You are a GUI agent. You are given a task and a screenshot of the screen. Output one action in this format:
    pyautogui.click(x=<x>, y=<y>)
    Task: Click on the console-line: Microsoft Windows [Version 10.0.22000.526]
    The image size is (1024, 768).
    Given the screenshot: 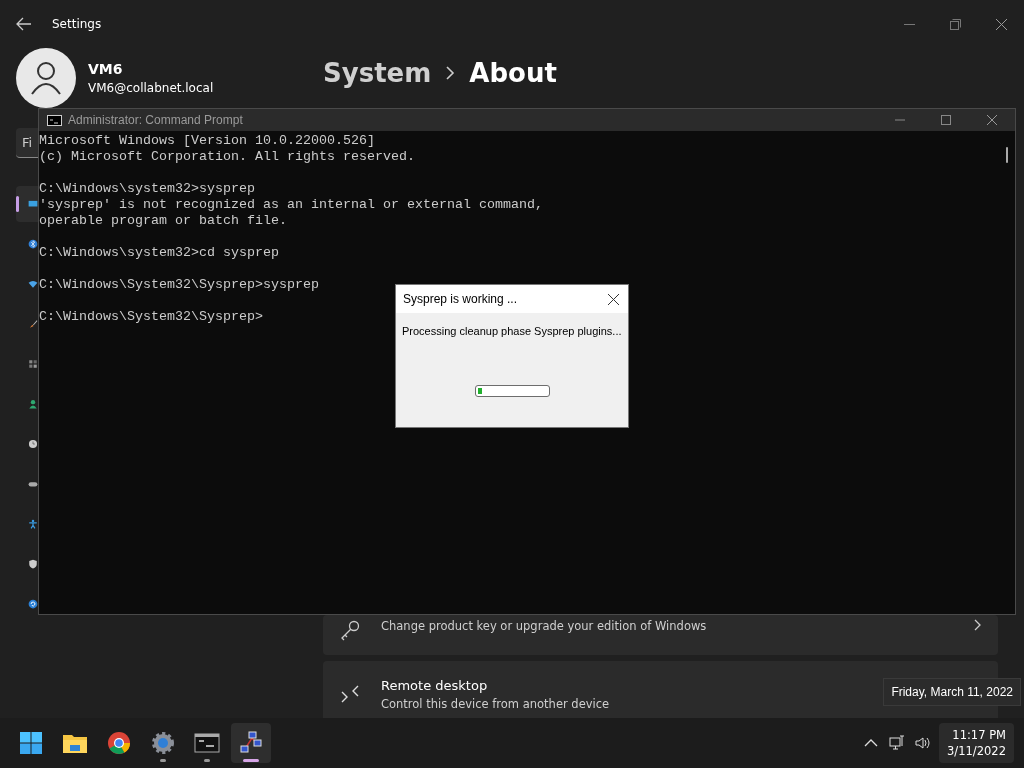 What is the action you would take?
    pyautogui.click(x=207, y=141)
    